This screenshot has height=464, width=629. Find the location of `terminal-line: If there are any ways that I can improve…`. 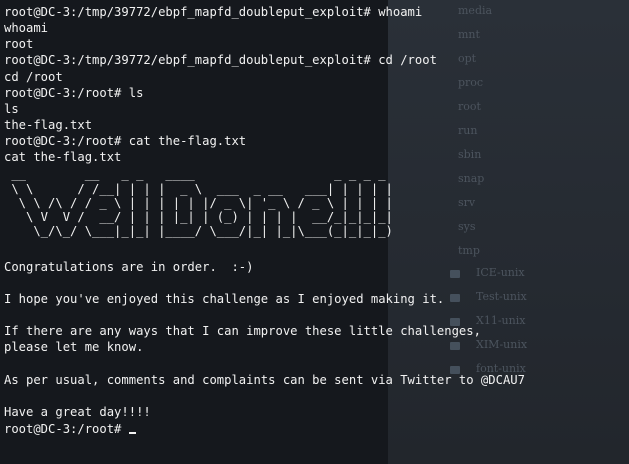

terminal-line: If there are any ways that I can improve… is located at coordinates (242, 331).